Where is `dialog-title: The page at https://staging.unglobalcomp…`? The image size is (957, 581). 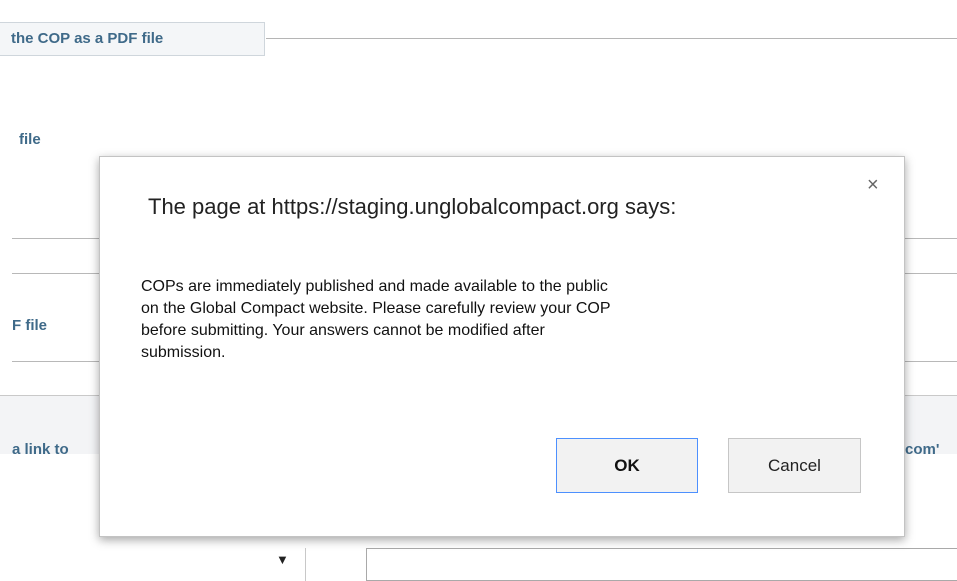 dialog-title: The page at https://staging.unglobalcomp… is located at coordinates (412, 206).